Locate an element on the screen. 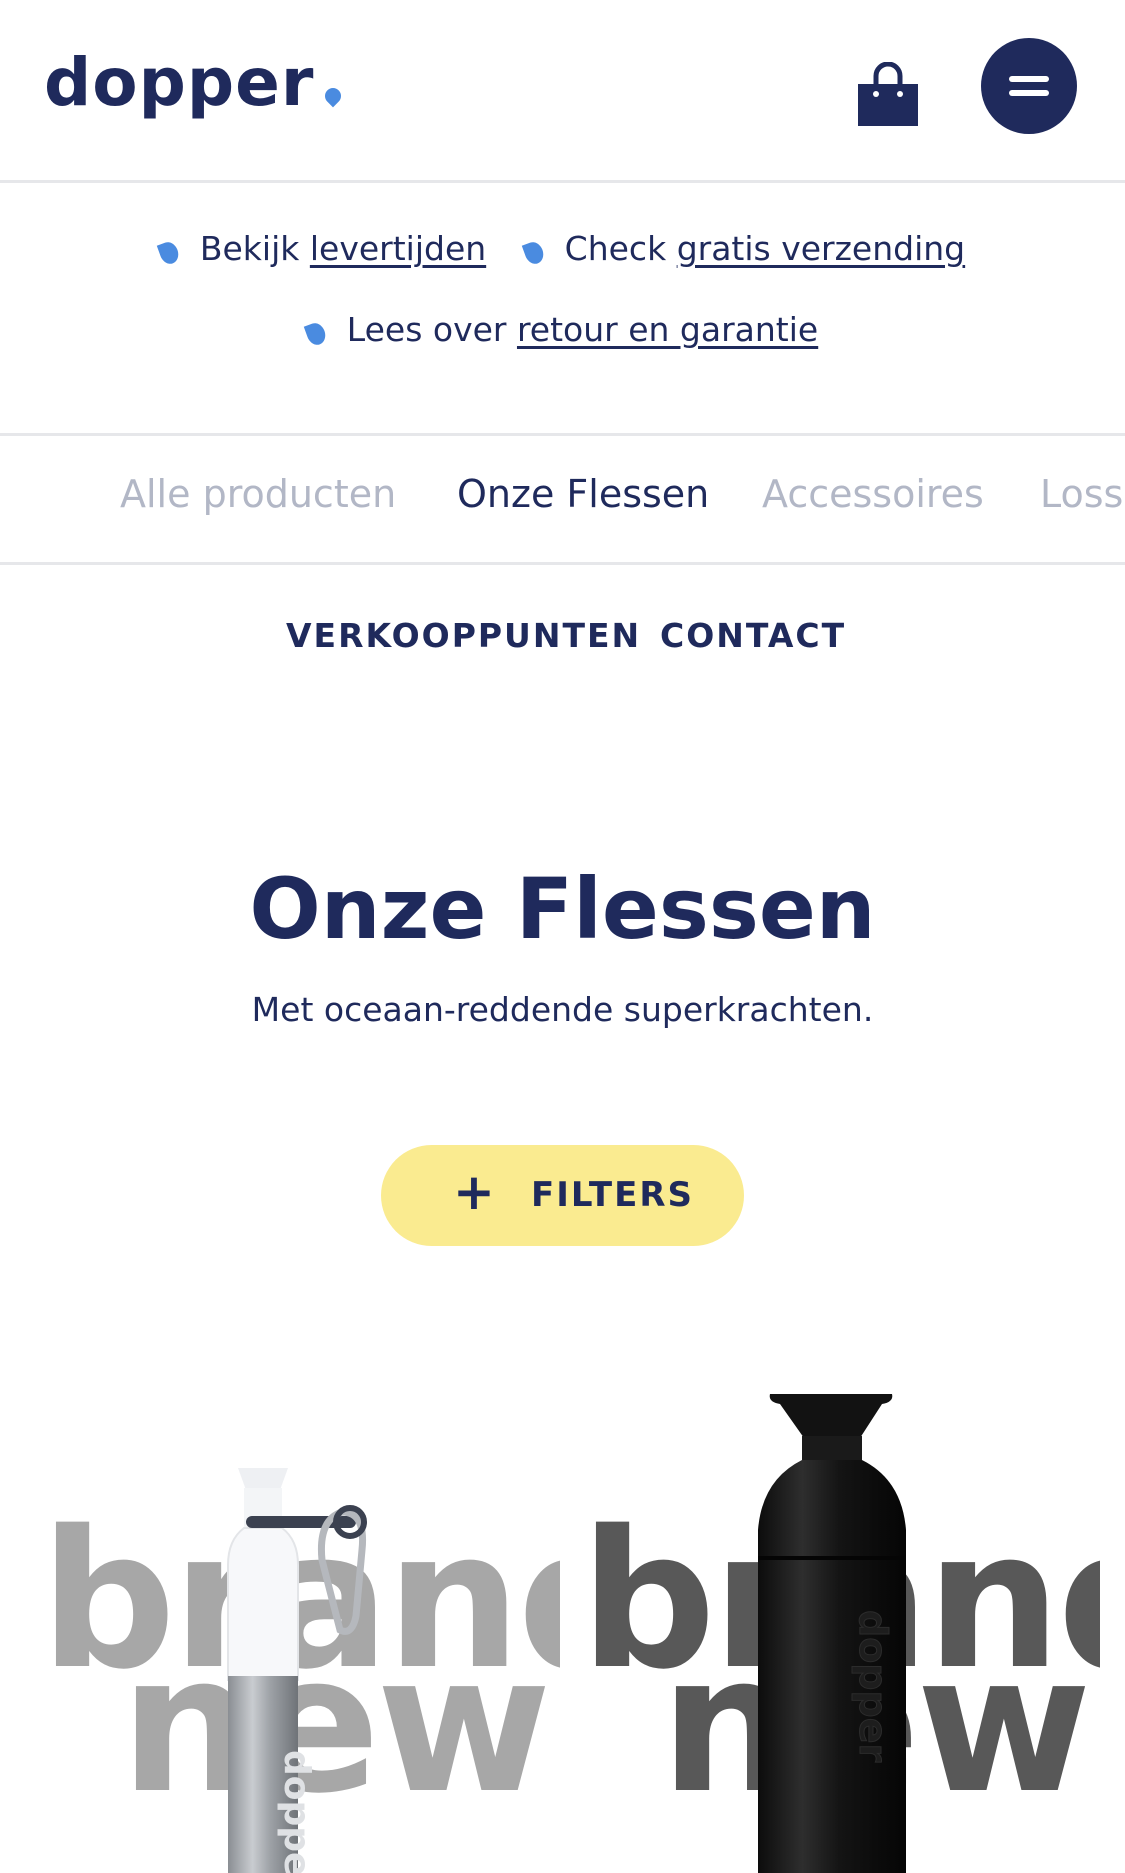  page-title: Onze Flessen is located at coordinates (562, 909).